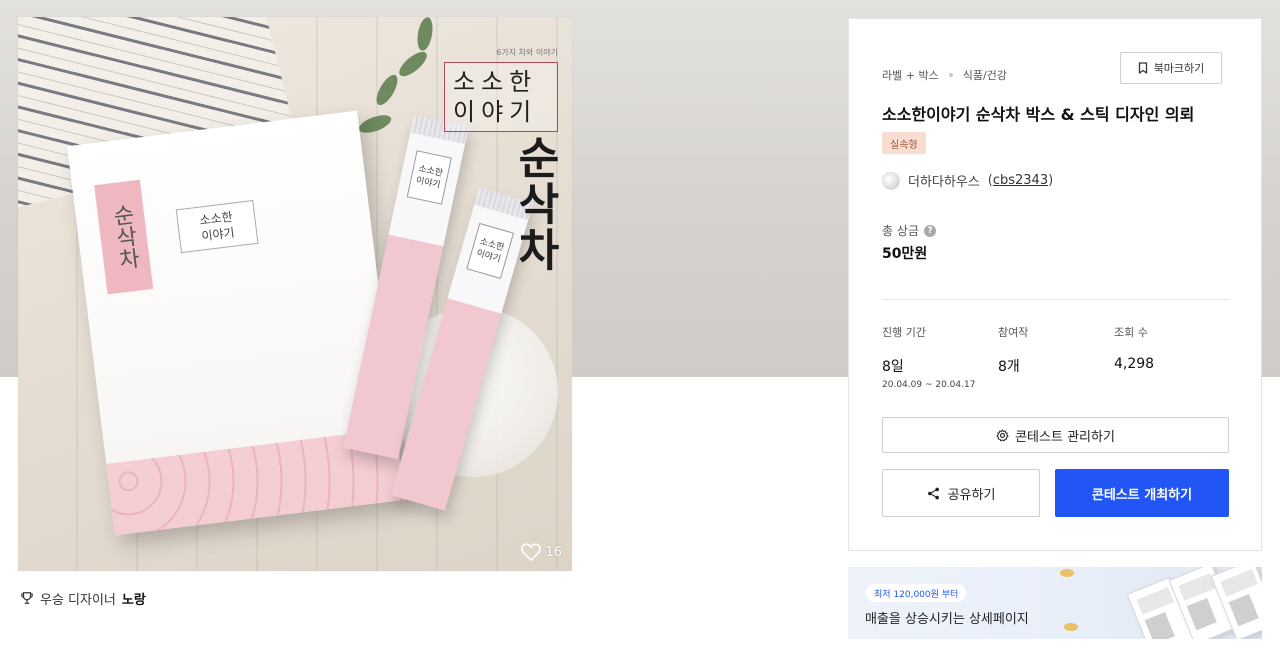 The height and width of the screenshot is (656, 1280). I want to click on brand-title-line2: 이야기, so click(495, 112).